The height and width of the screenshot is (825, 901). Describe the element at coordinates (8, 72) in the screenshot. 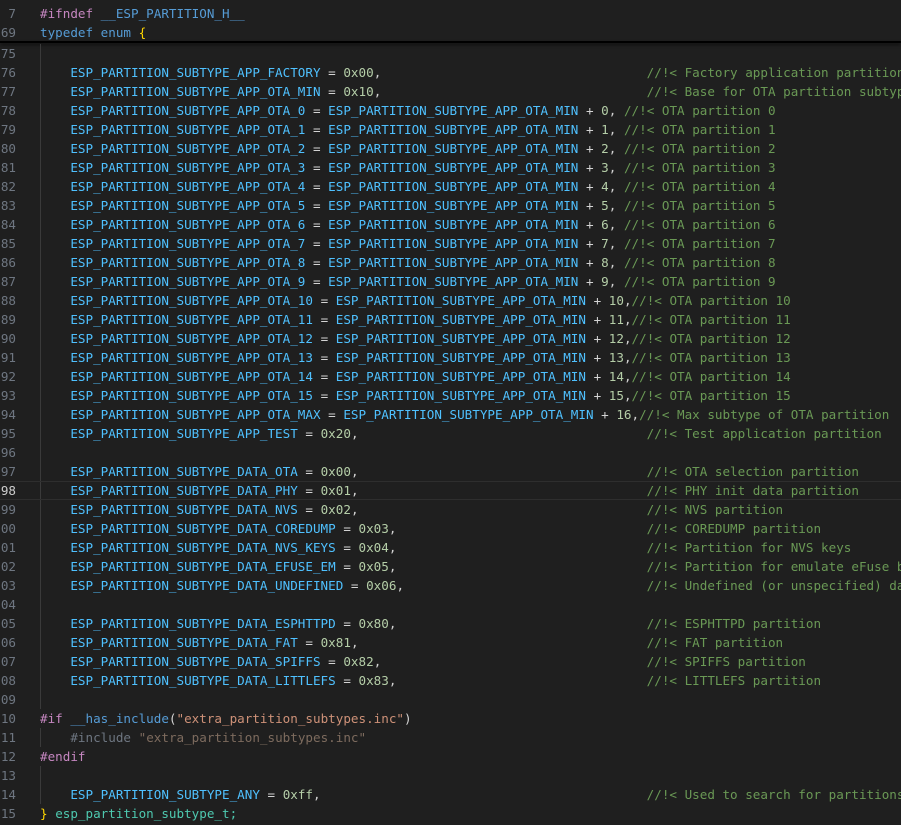

I see `line-number: 76` at that location.